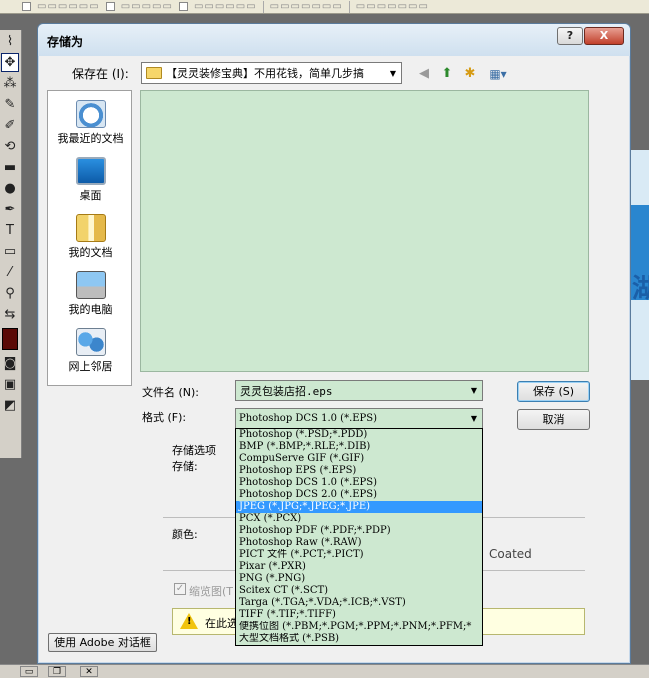 The image size is (649, 678). I want to click on brush-tool-icon: ✐, so click(10, 125).